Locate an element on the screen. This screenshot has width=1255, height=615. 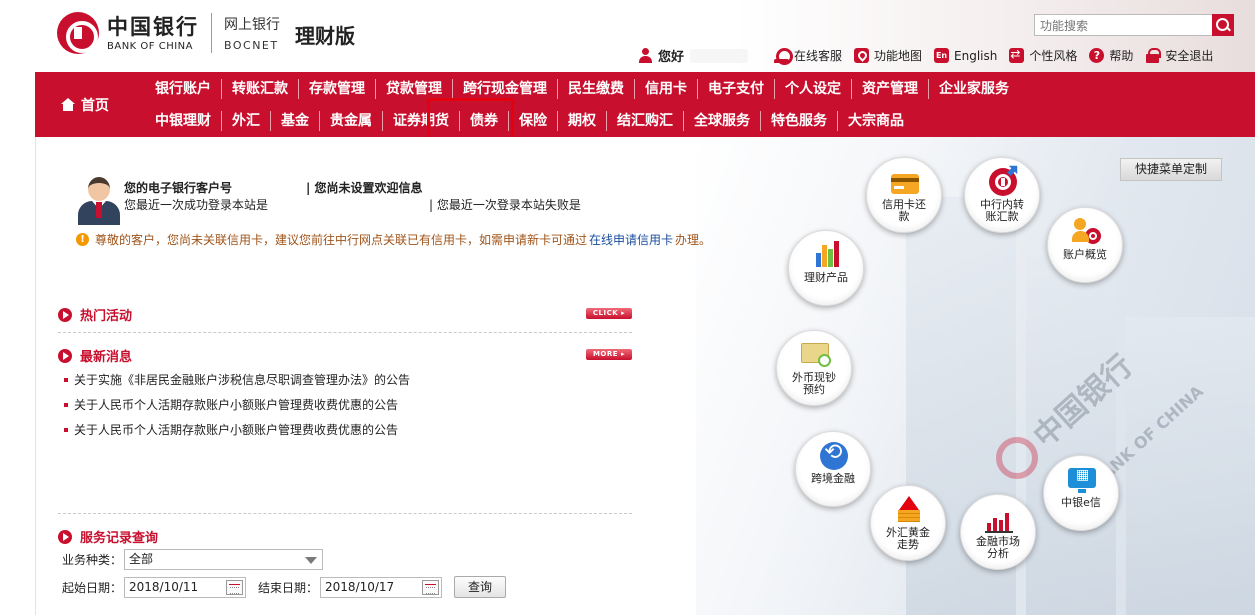
end-date-input: 2018/10/17 is located at coordinates (381, 587).